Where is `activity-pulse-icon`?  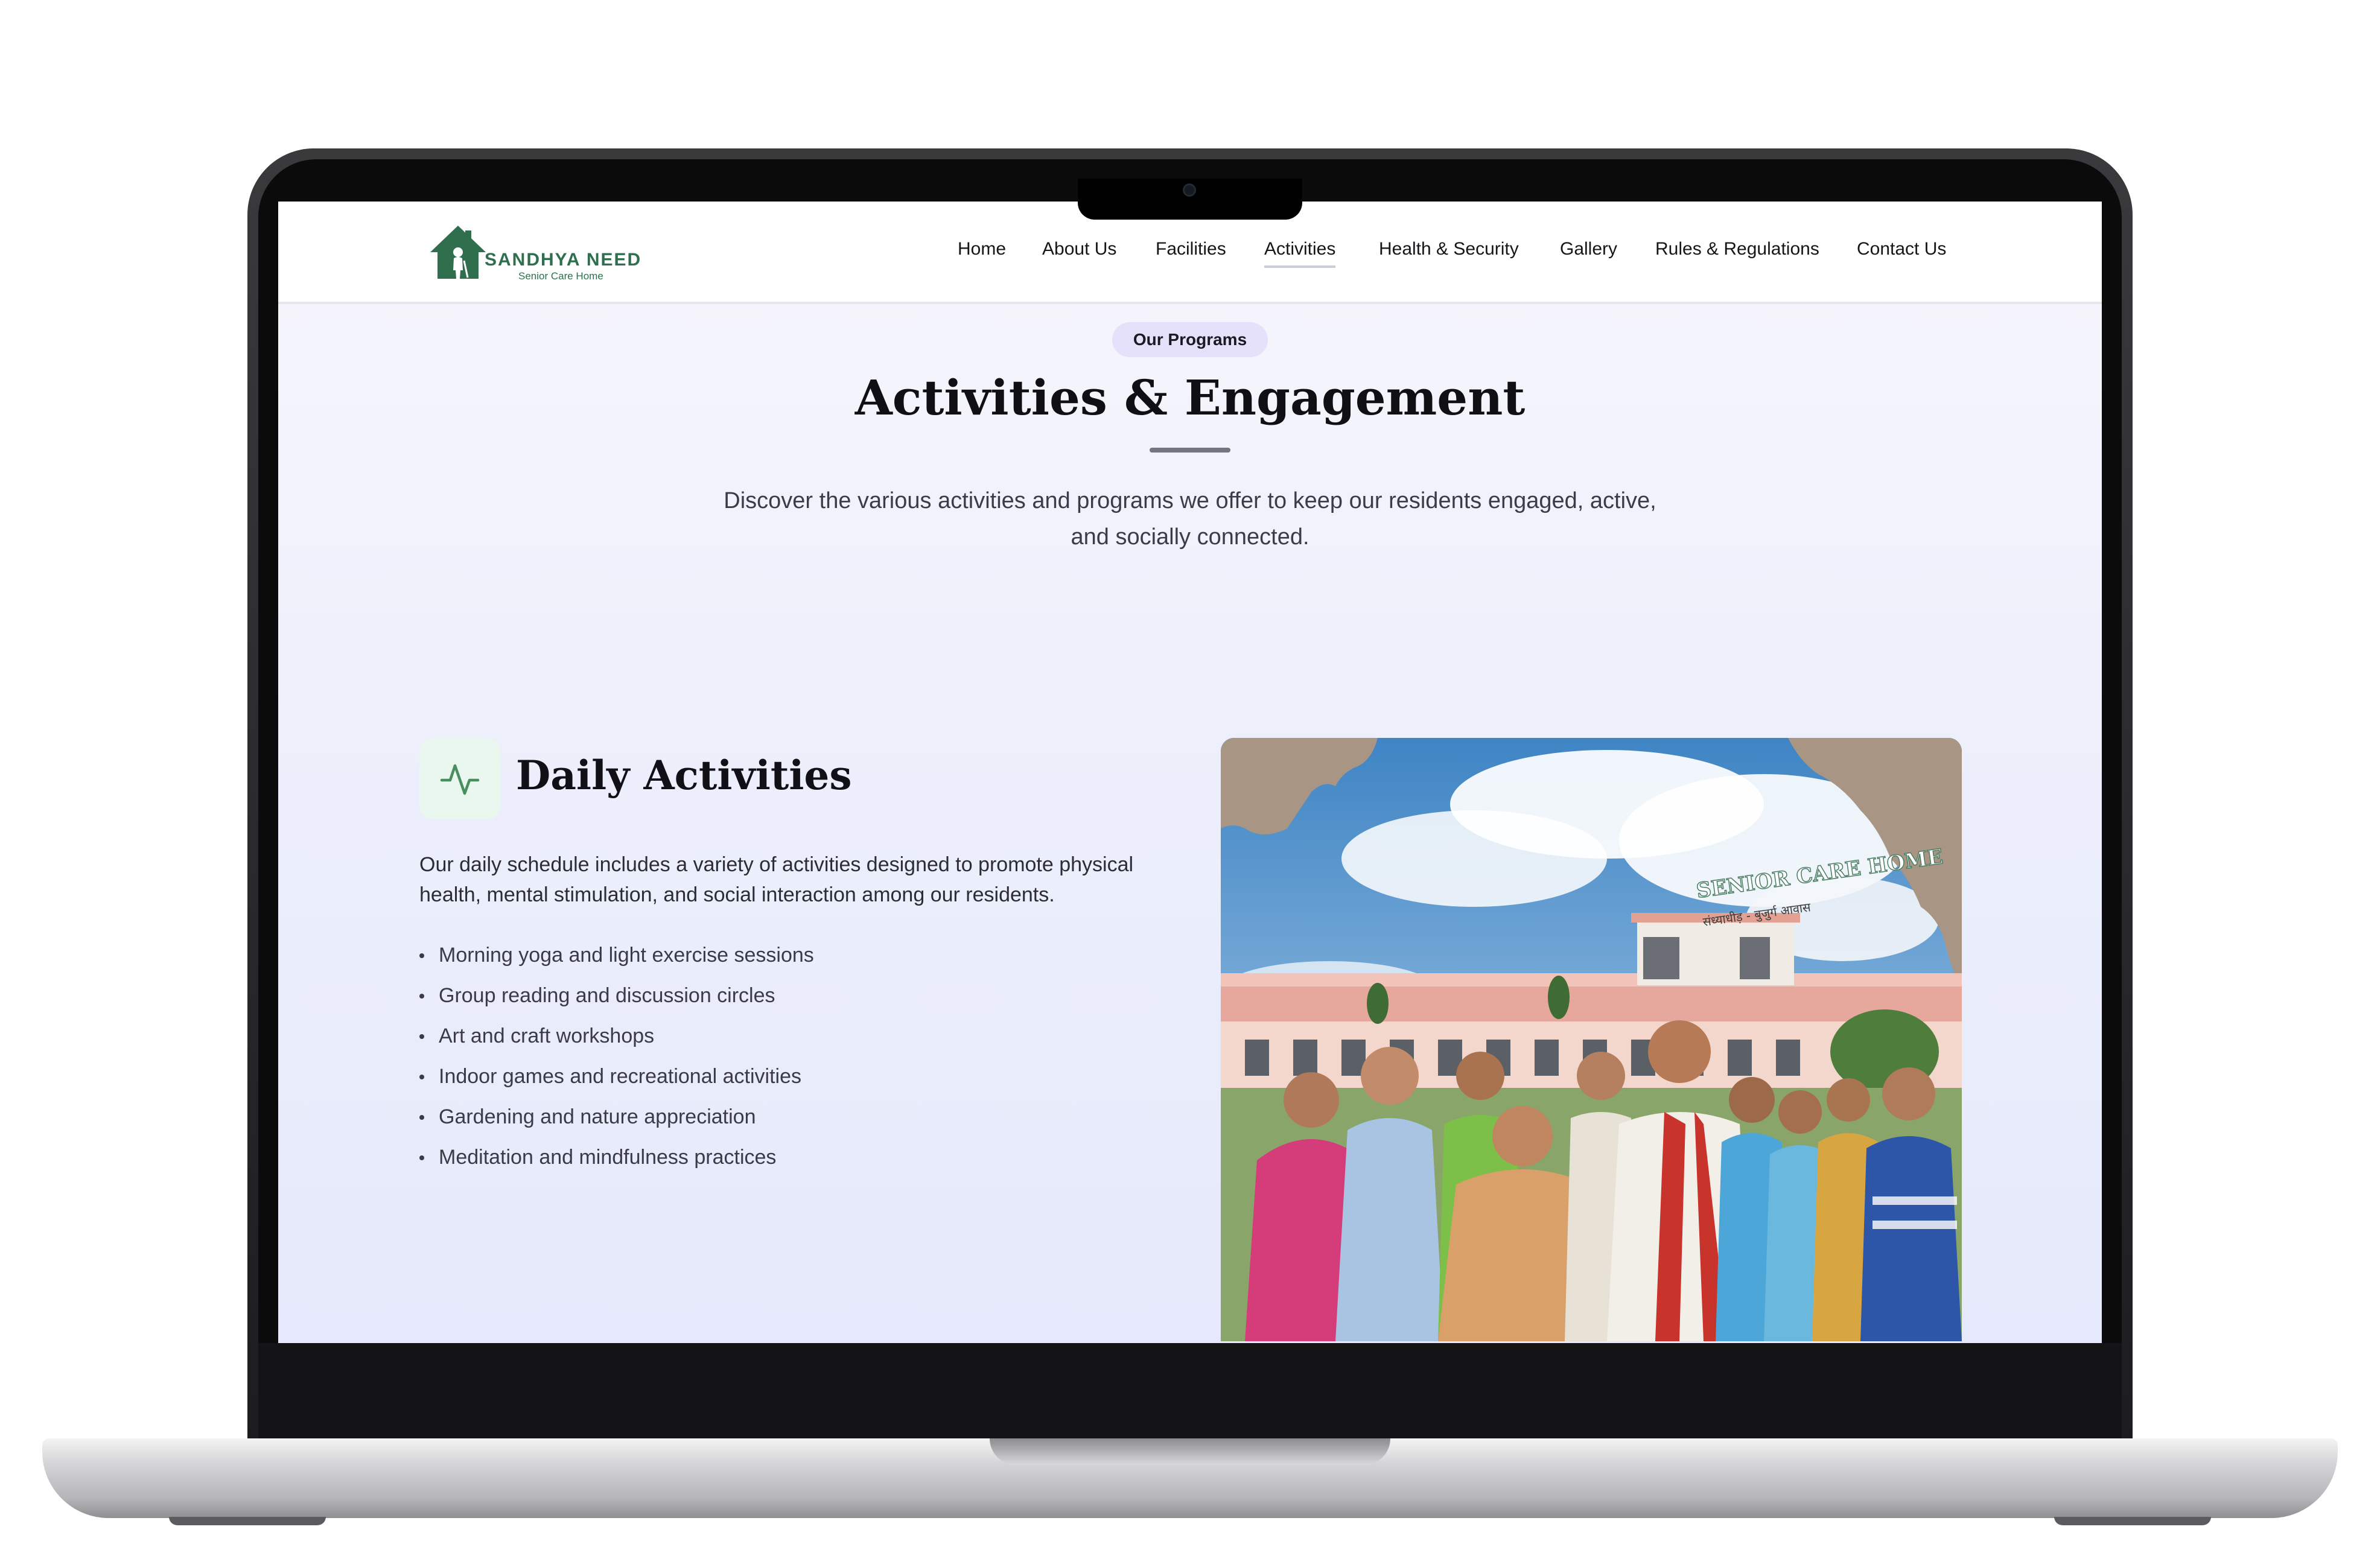
activity-pulse-icon is located at coordinates (460, 779).